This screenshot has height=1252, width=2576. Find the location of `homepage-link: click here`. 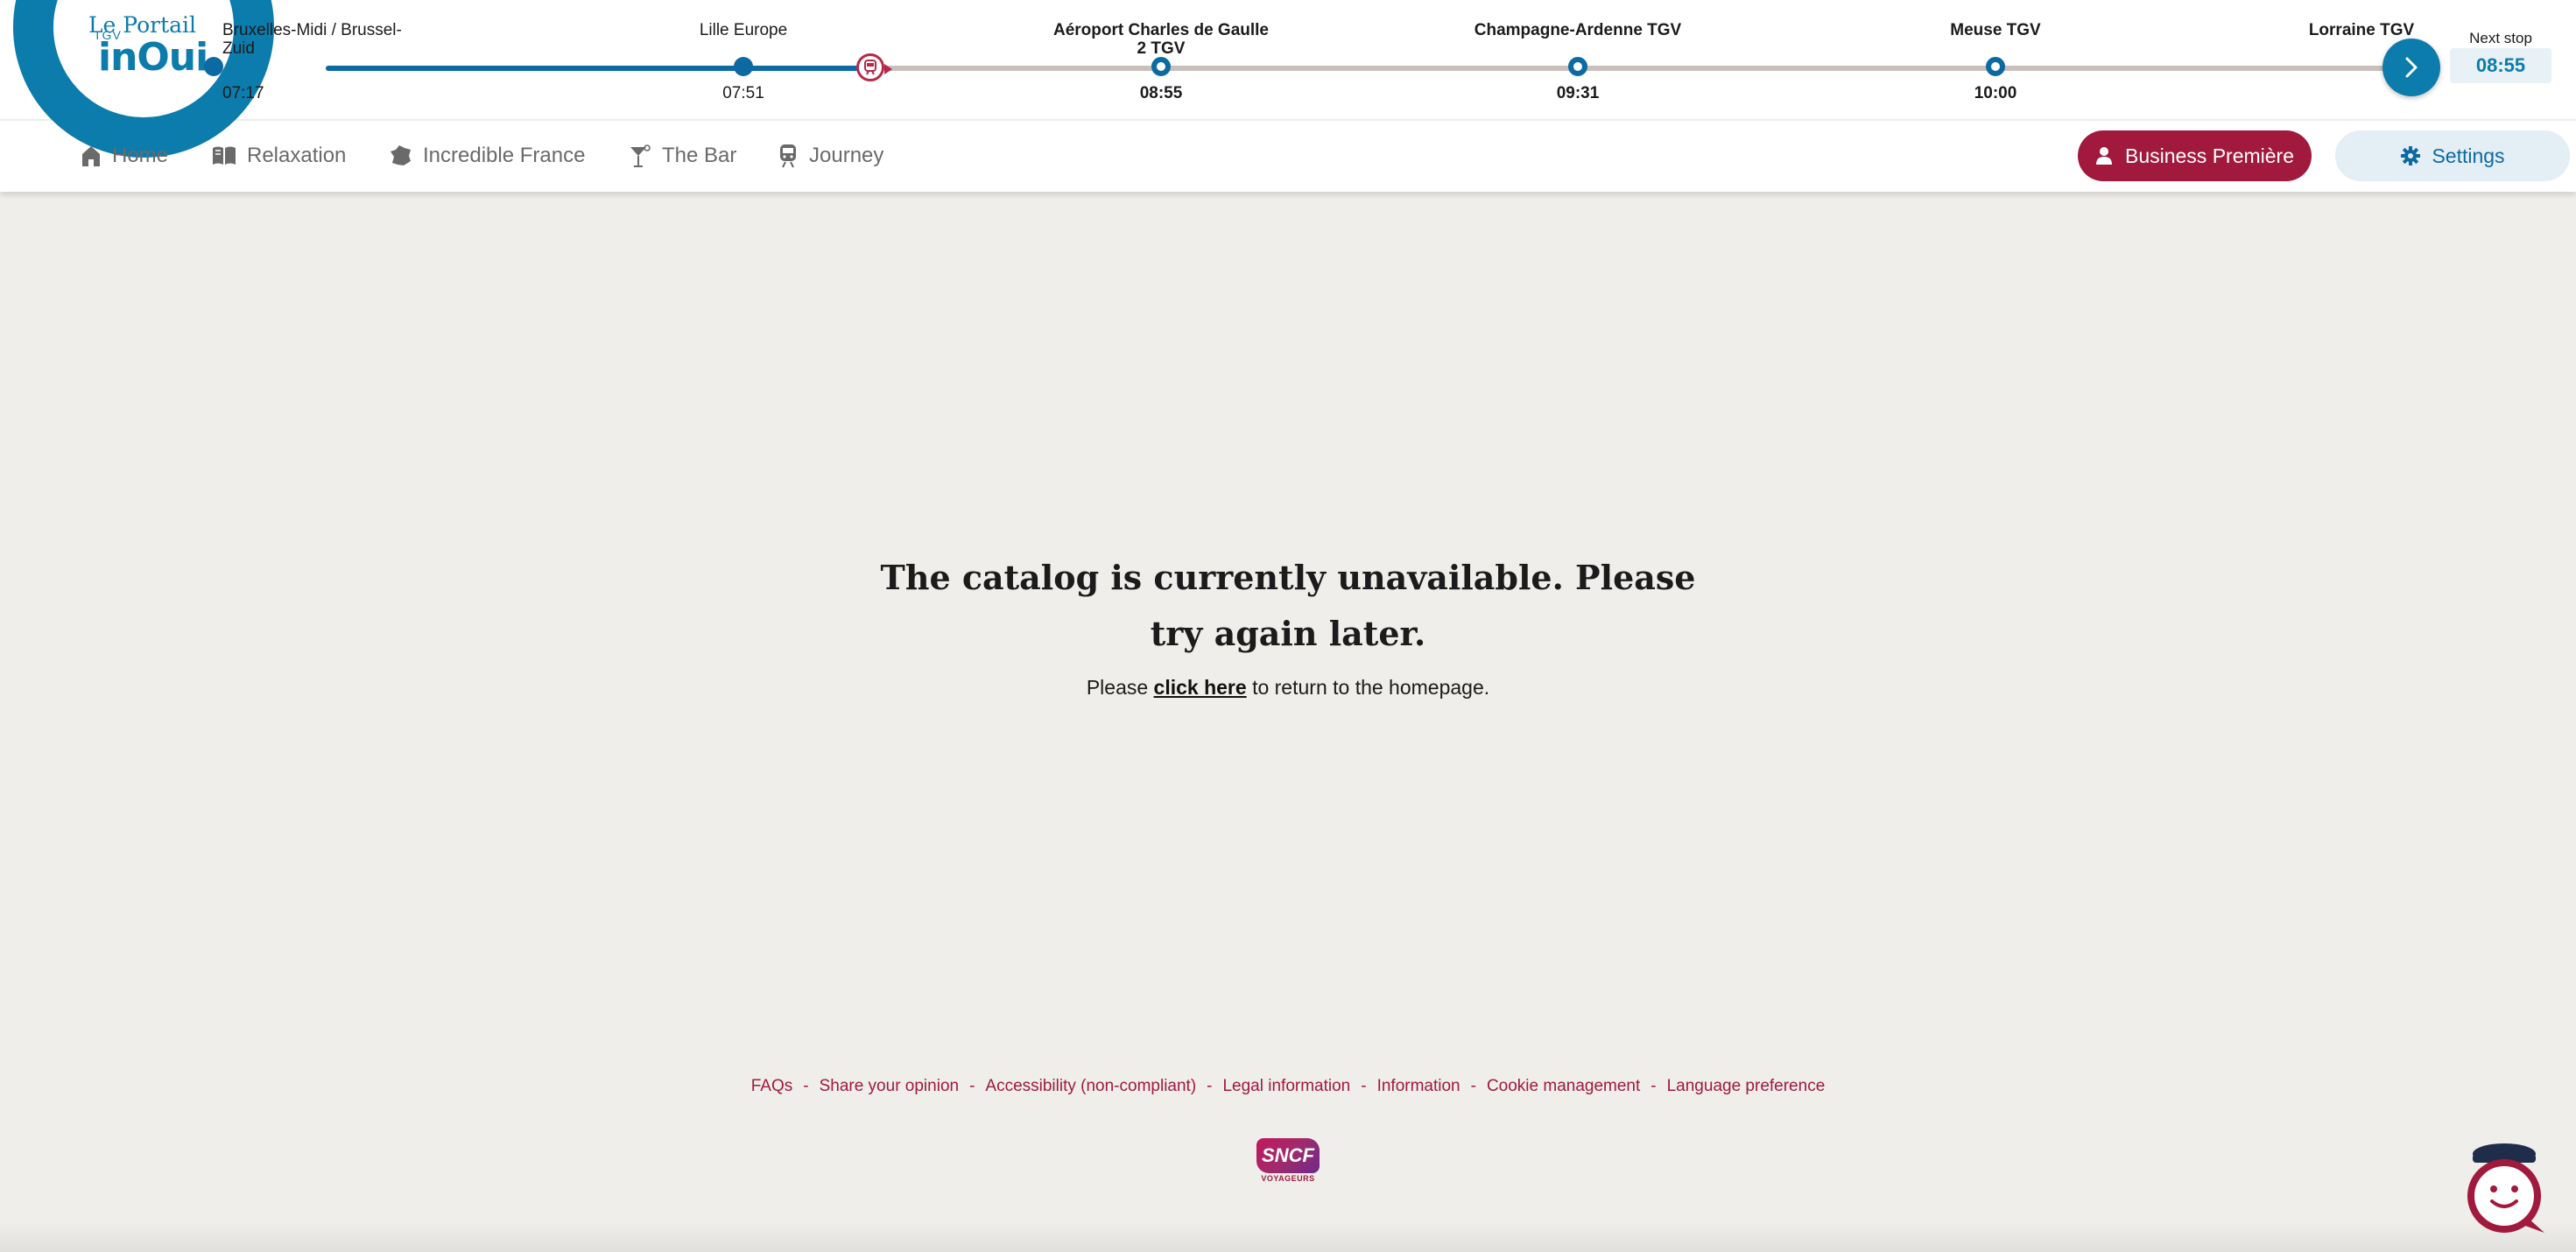

homepage-link: click here is located at coordinates (1200, 688).